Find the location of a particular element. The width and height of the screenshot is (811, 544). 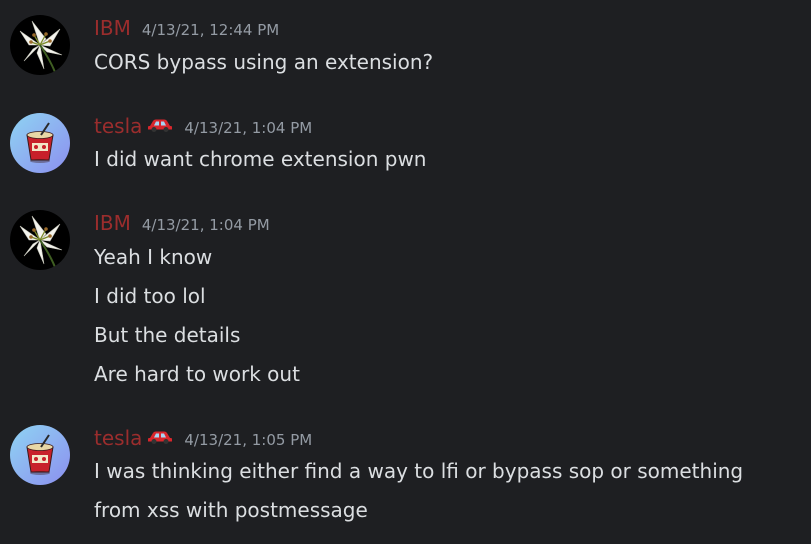

timestamp: 4/13/21, 1:05 PM is located at coordinates (248, 440).